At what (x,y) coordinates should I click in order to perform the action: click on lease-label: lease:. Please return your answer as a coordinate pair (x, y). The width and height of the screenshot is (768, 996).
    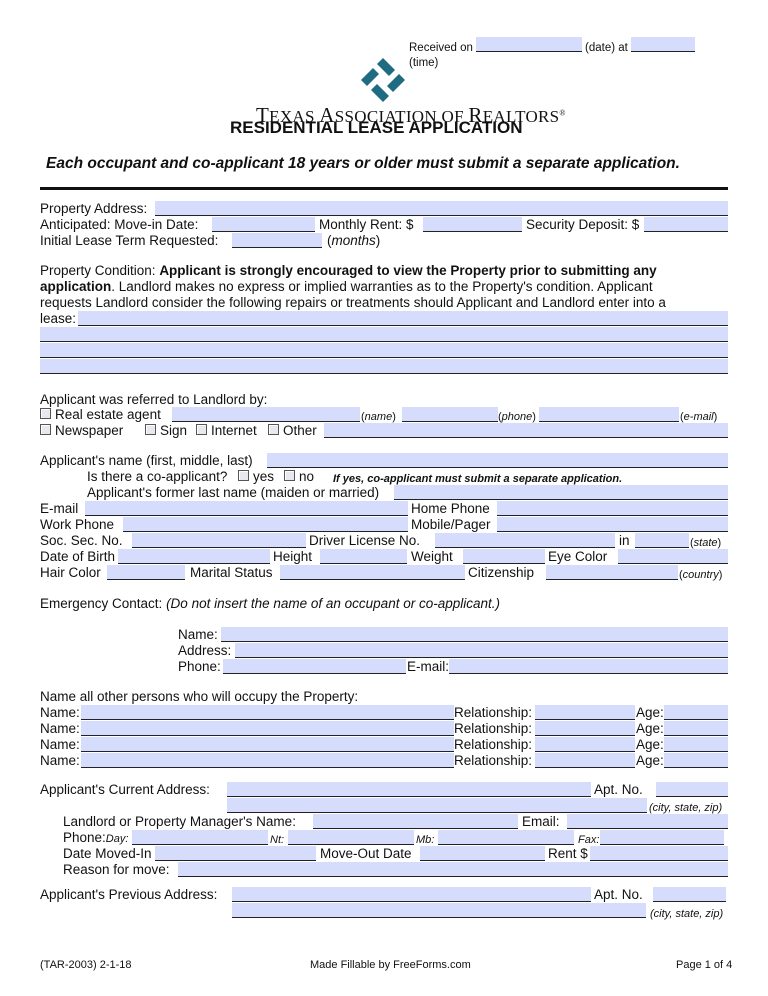
    Looking at the image, I should click on (58, 318).